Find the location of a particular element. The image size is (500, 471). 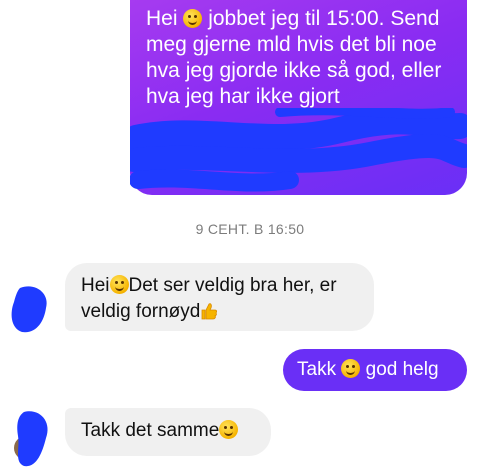

outgoing-message-bubble: Takk god helg is located at coordinates (375, 370).